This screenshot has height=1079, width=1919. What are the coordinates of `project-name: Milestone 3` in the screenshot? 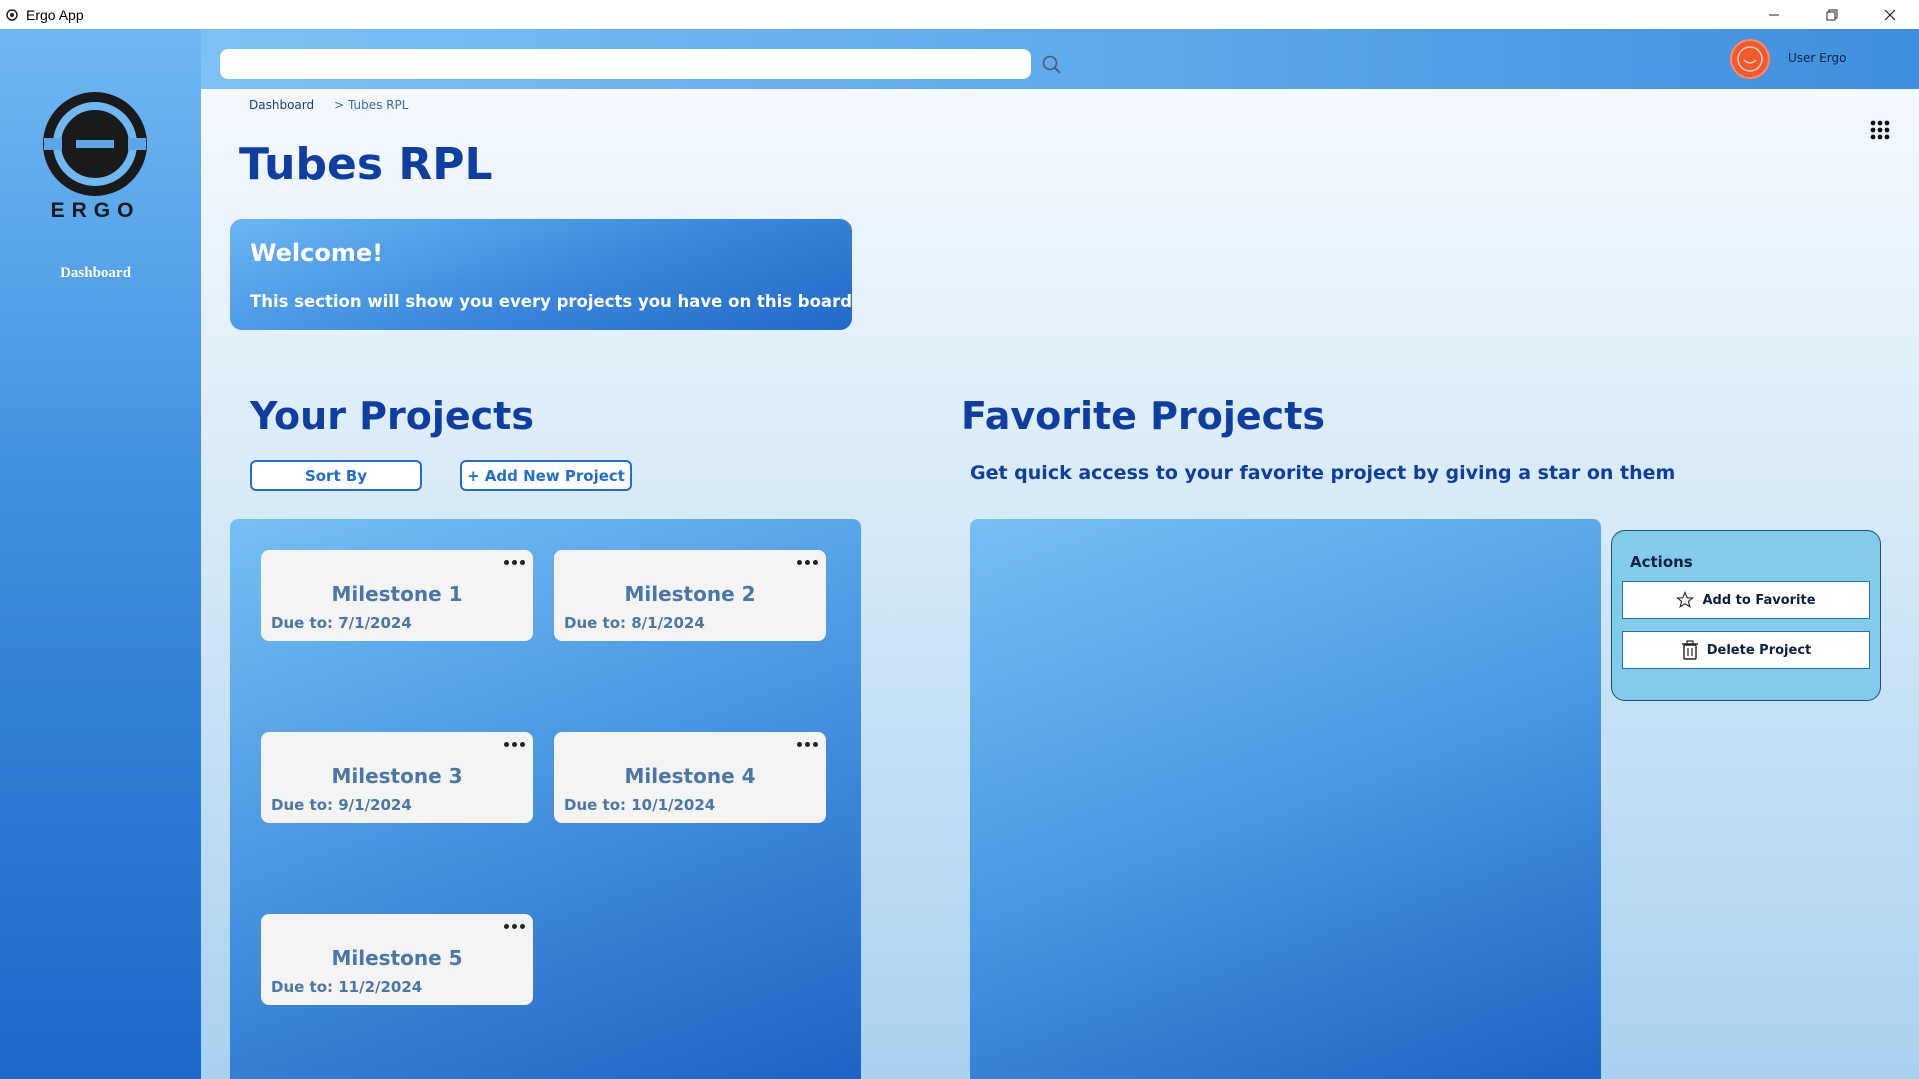 It's located at (397, 776).